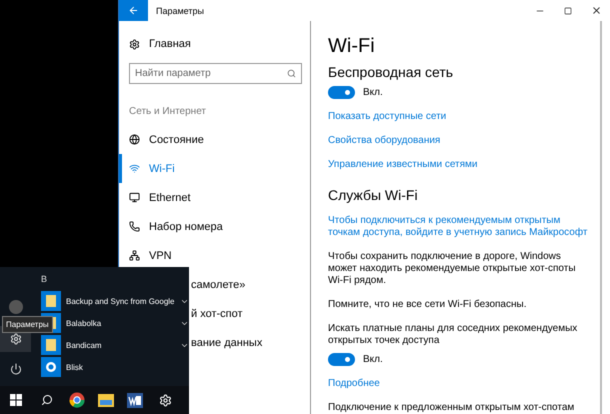 The width and height of the screenshot is (610, 414). What do you see at coordinates (596, 10) in the screenshot?
I see `close-icon` at bounding box center [596, 10].